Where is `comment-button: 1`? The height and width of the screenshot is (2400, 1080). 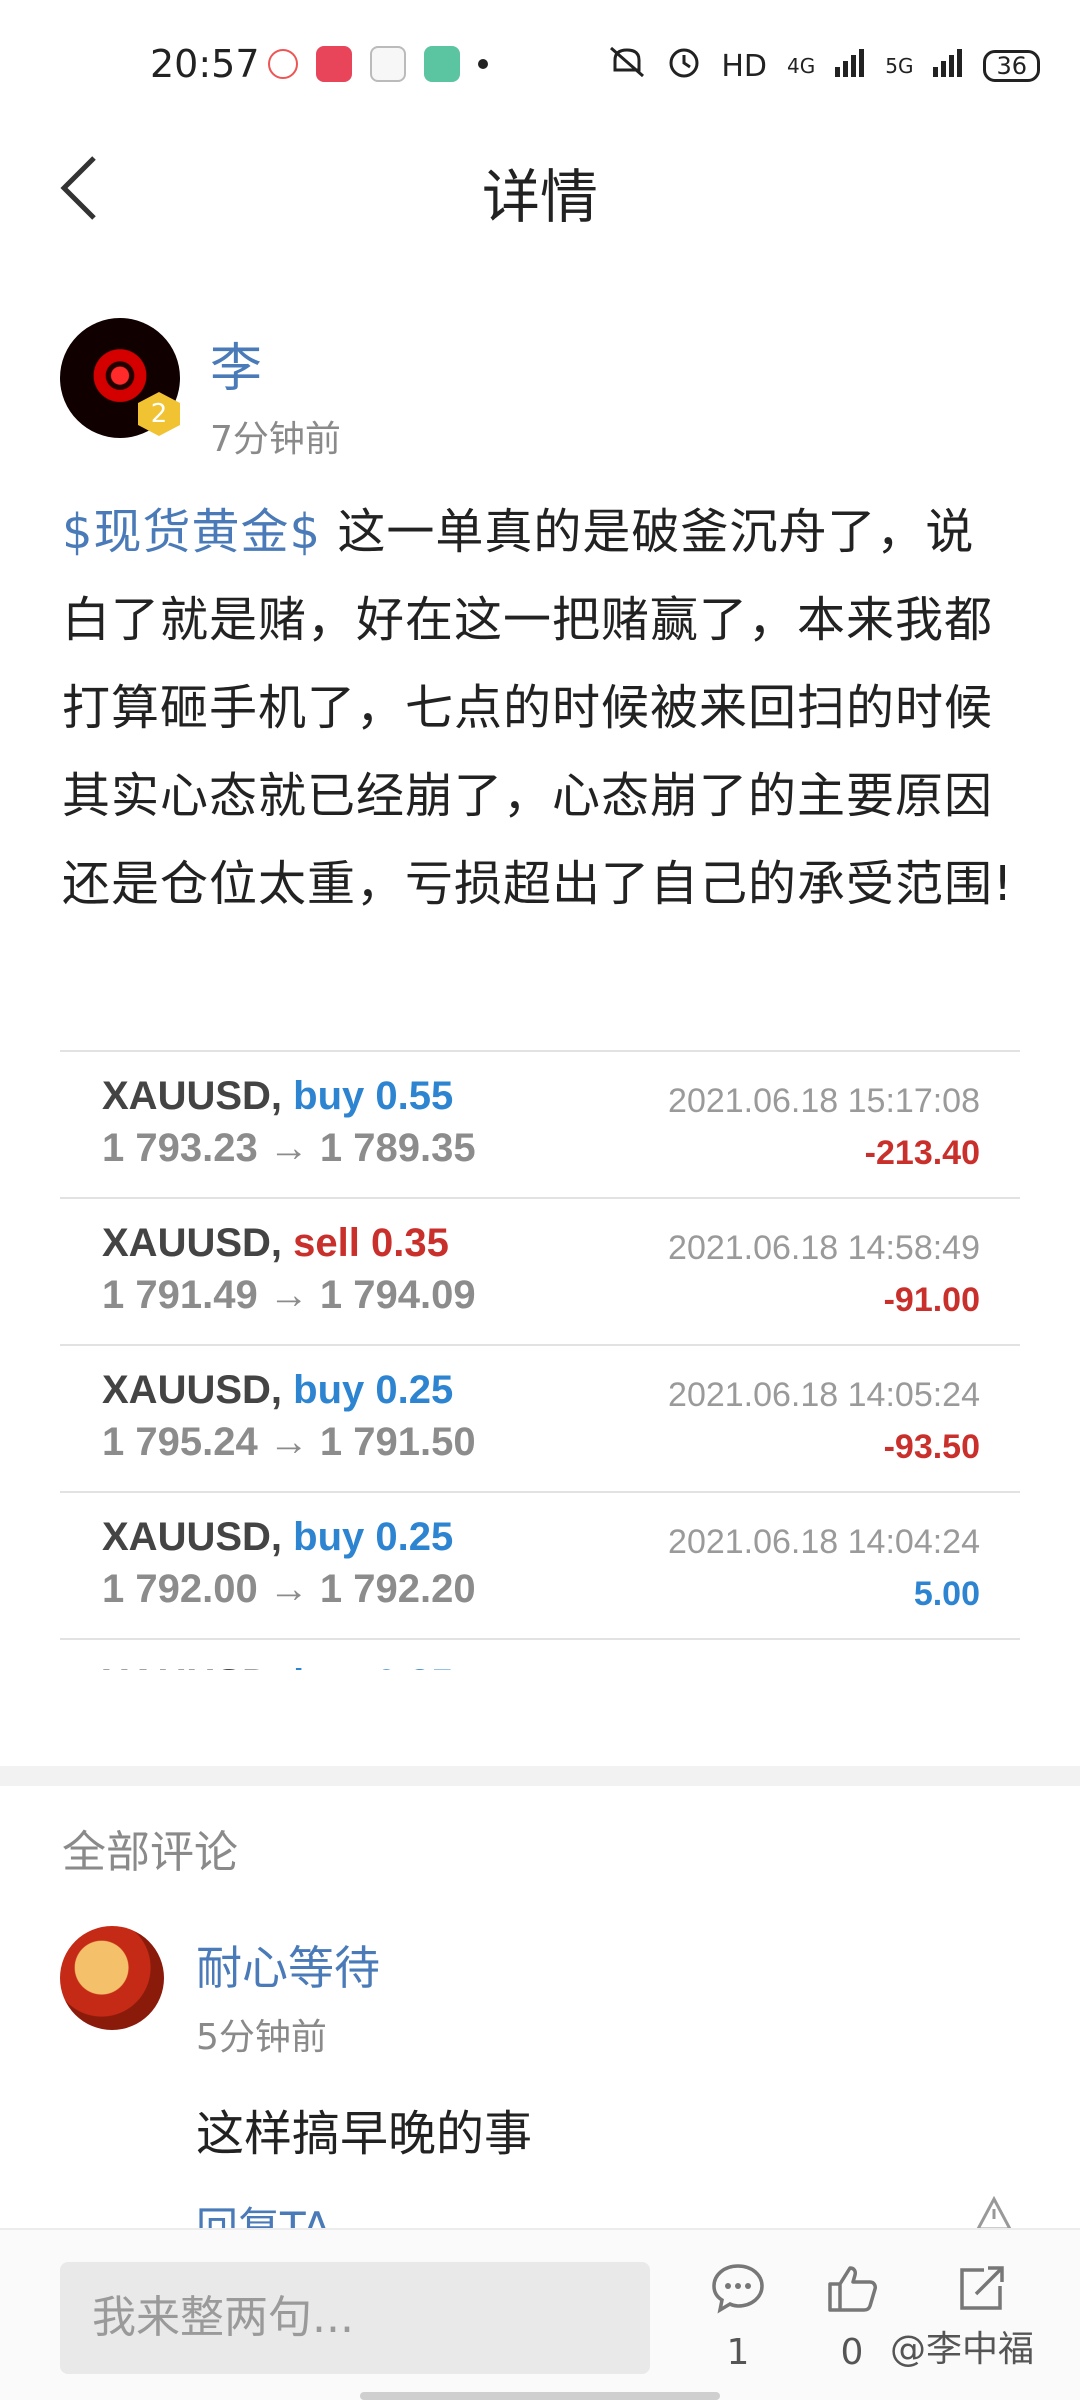 comment-button: 1 is located at coordinates (738, 2322).